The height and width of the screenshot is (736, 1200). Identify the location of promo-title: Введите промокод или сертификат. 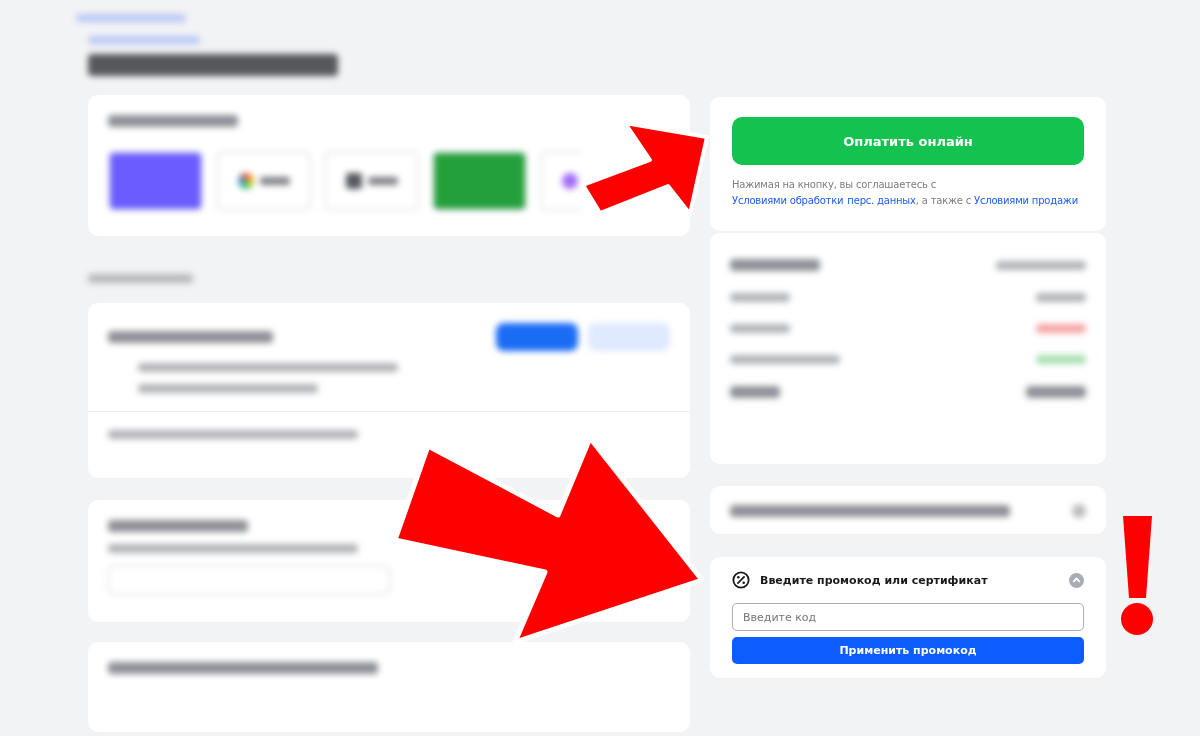
(874, 580).